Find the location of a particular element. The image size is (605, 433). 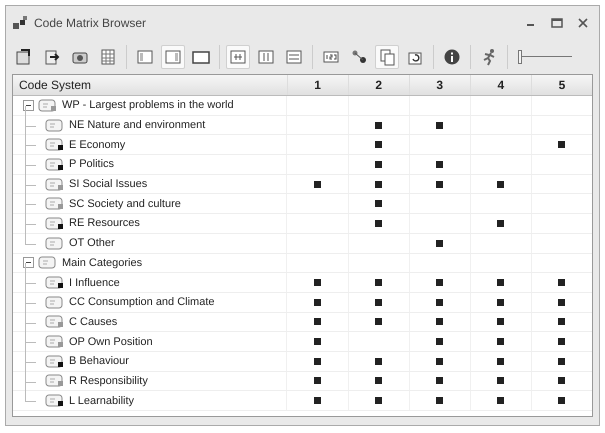

window-title: Code Matrix Browser is located at coordinates (90, 23).